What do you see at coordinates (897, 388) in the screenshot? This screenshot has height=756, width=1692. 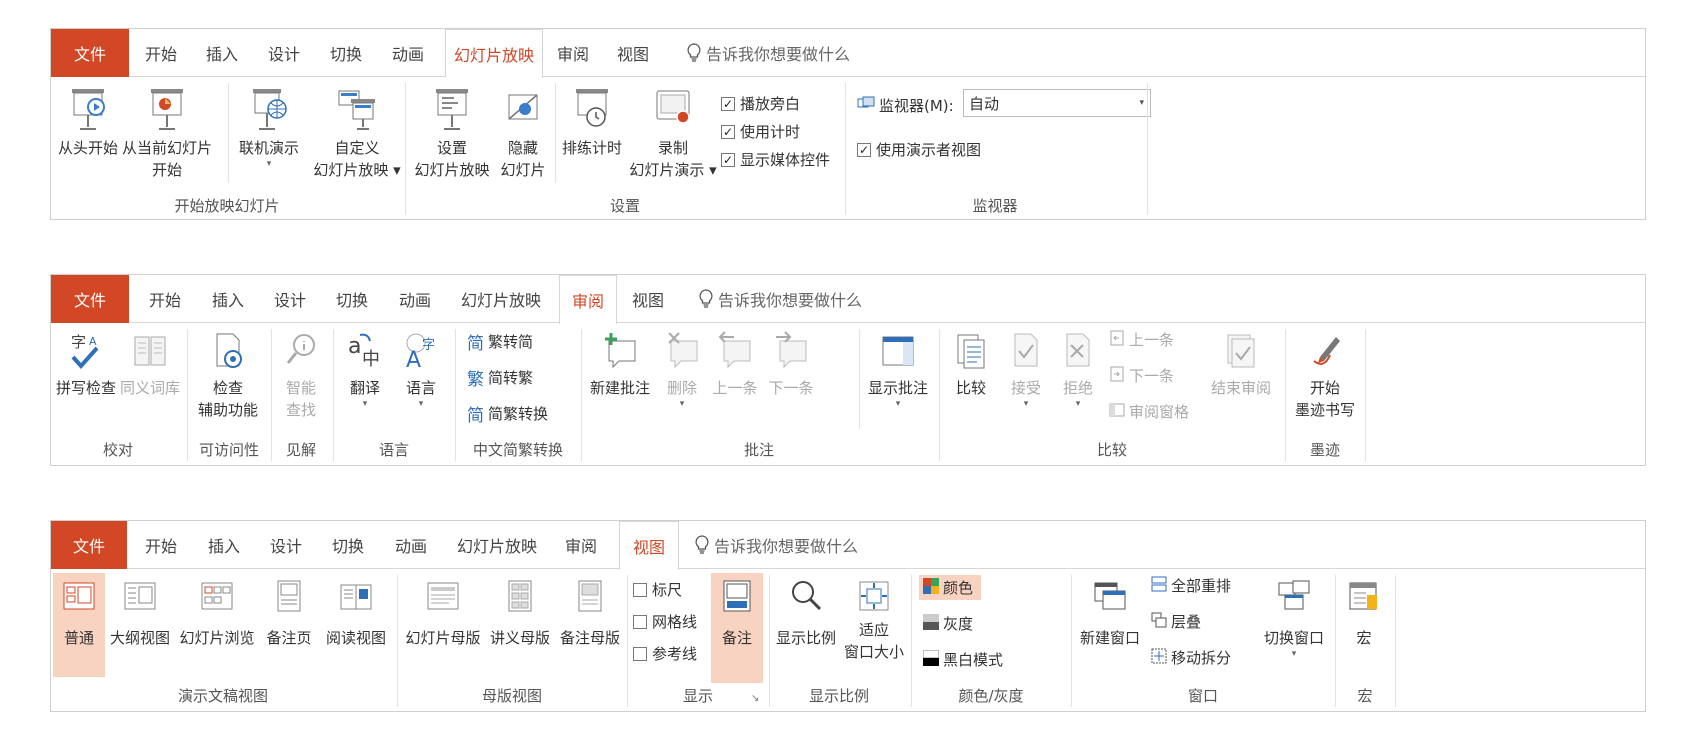 I see `show-comments-label: 显示批注` at bounding box center [897, 388].